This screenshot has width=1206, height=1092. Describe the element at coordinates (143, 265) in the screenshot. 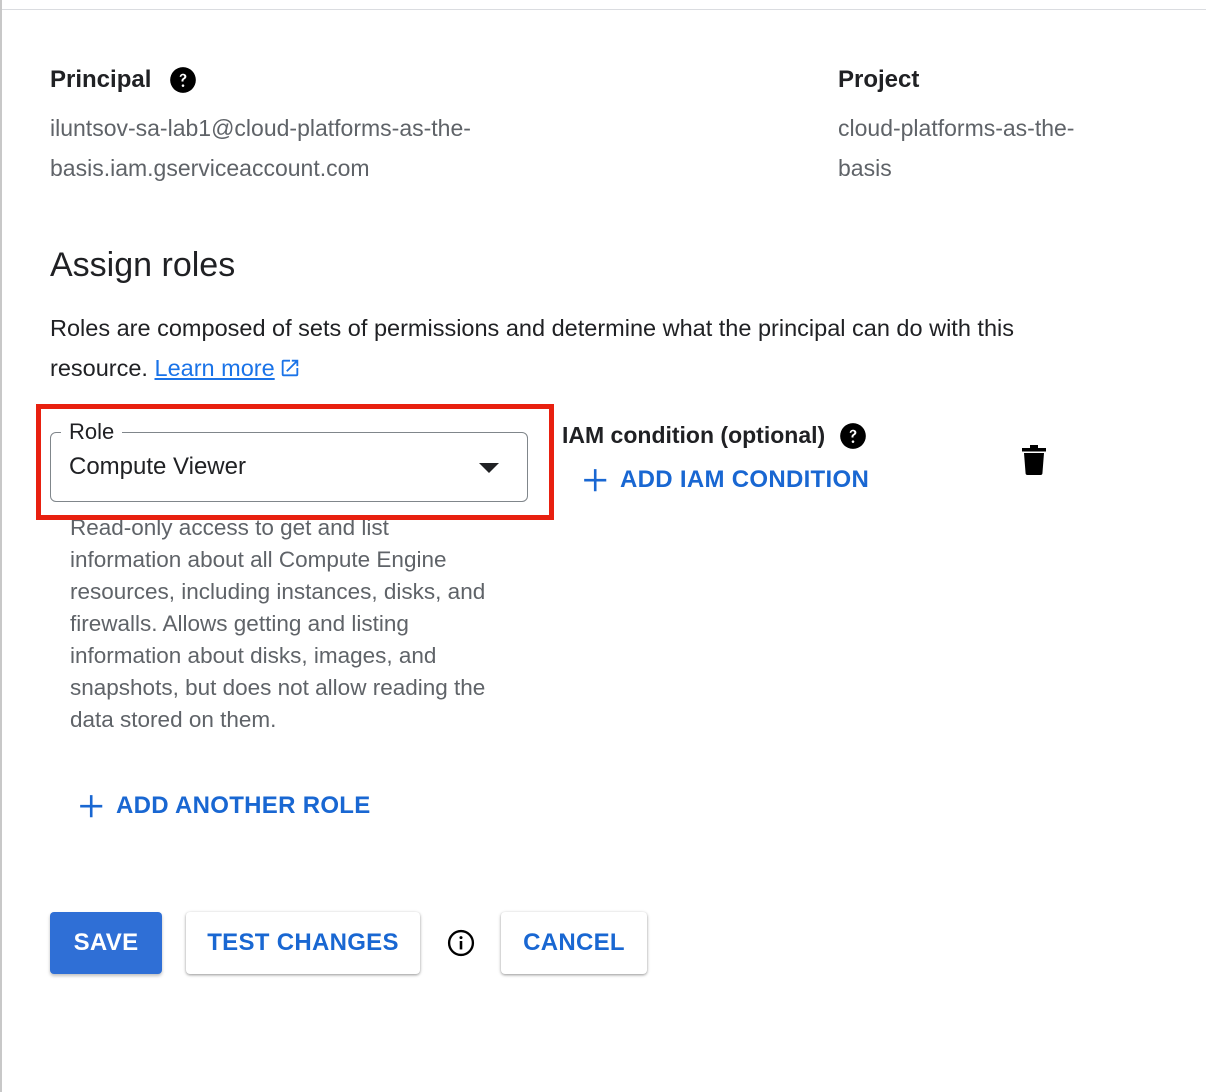

I see `section-title: Assign roles` at that location.